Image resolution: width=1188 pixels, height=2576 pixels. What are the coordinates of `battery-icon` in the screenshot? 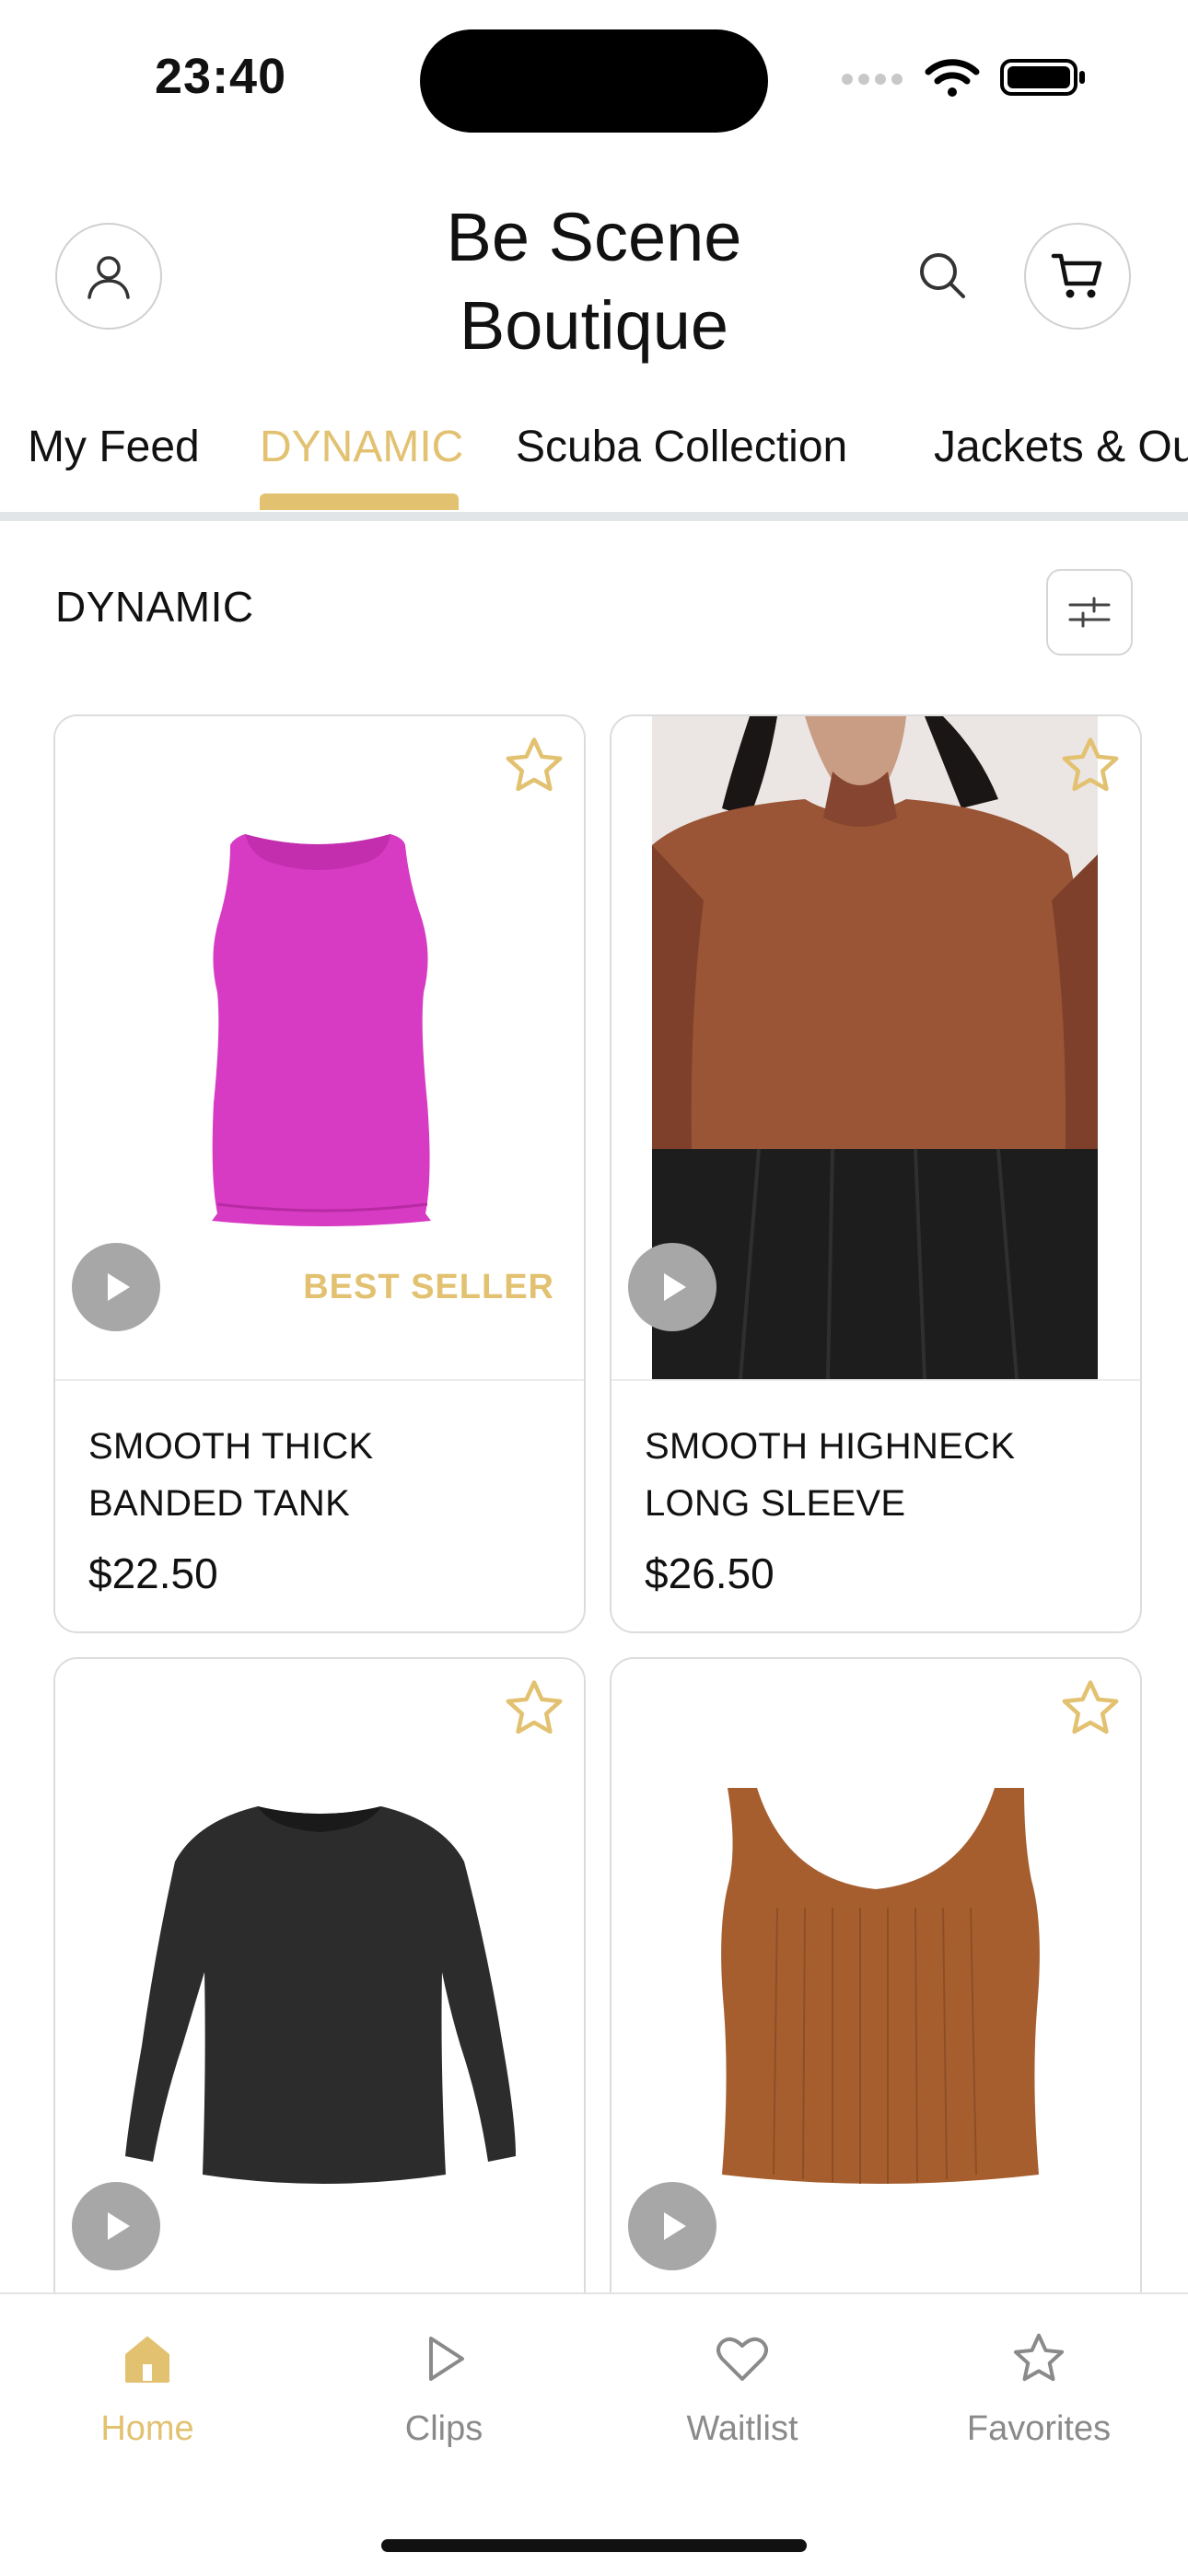 It's located at (1042, 77).